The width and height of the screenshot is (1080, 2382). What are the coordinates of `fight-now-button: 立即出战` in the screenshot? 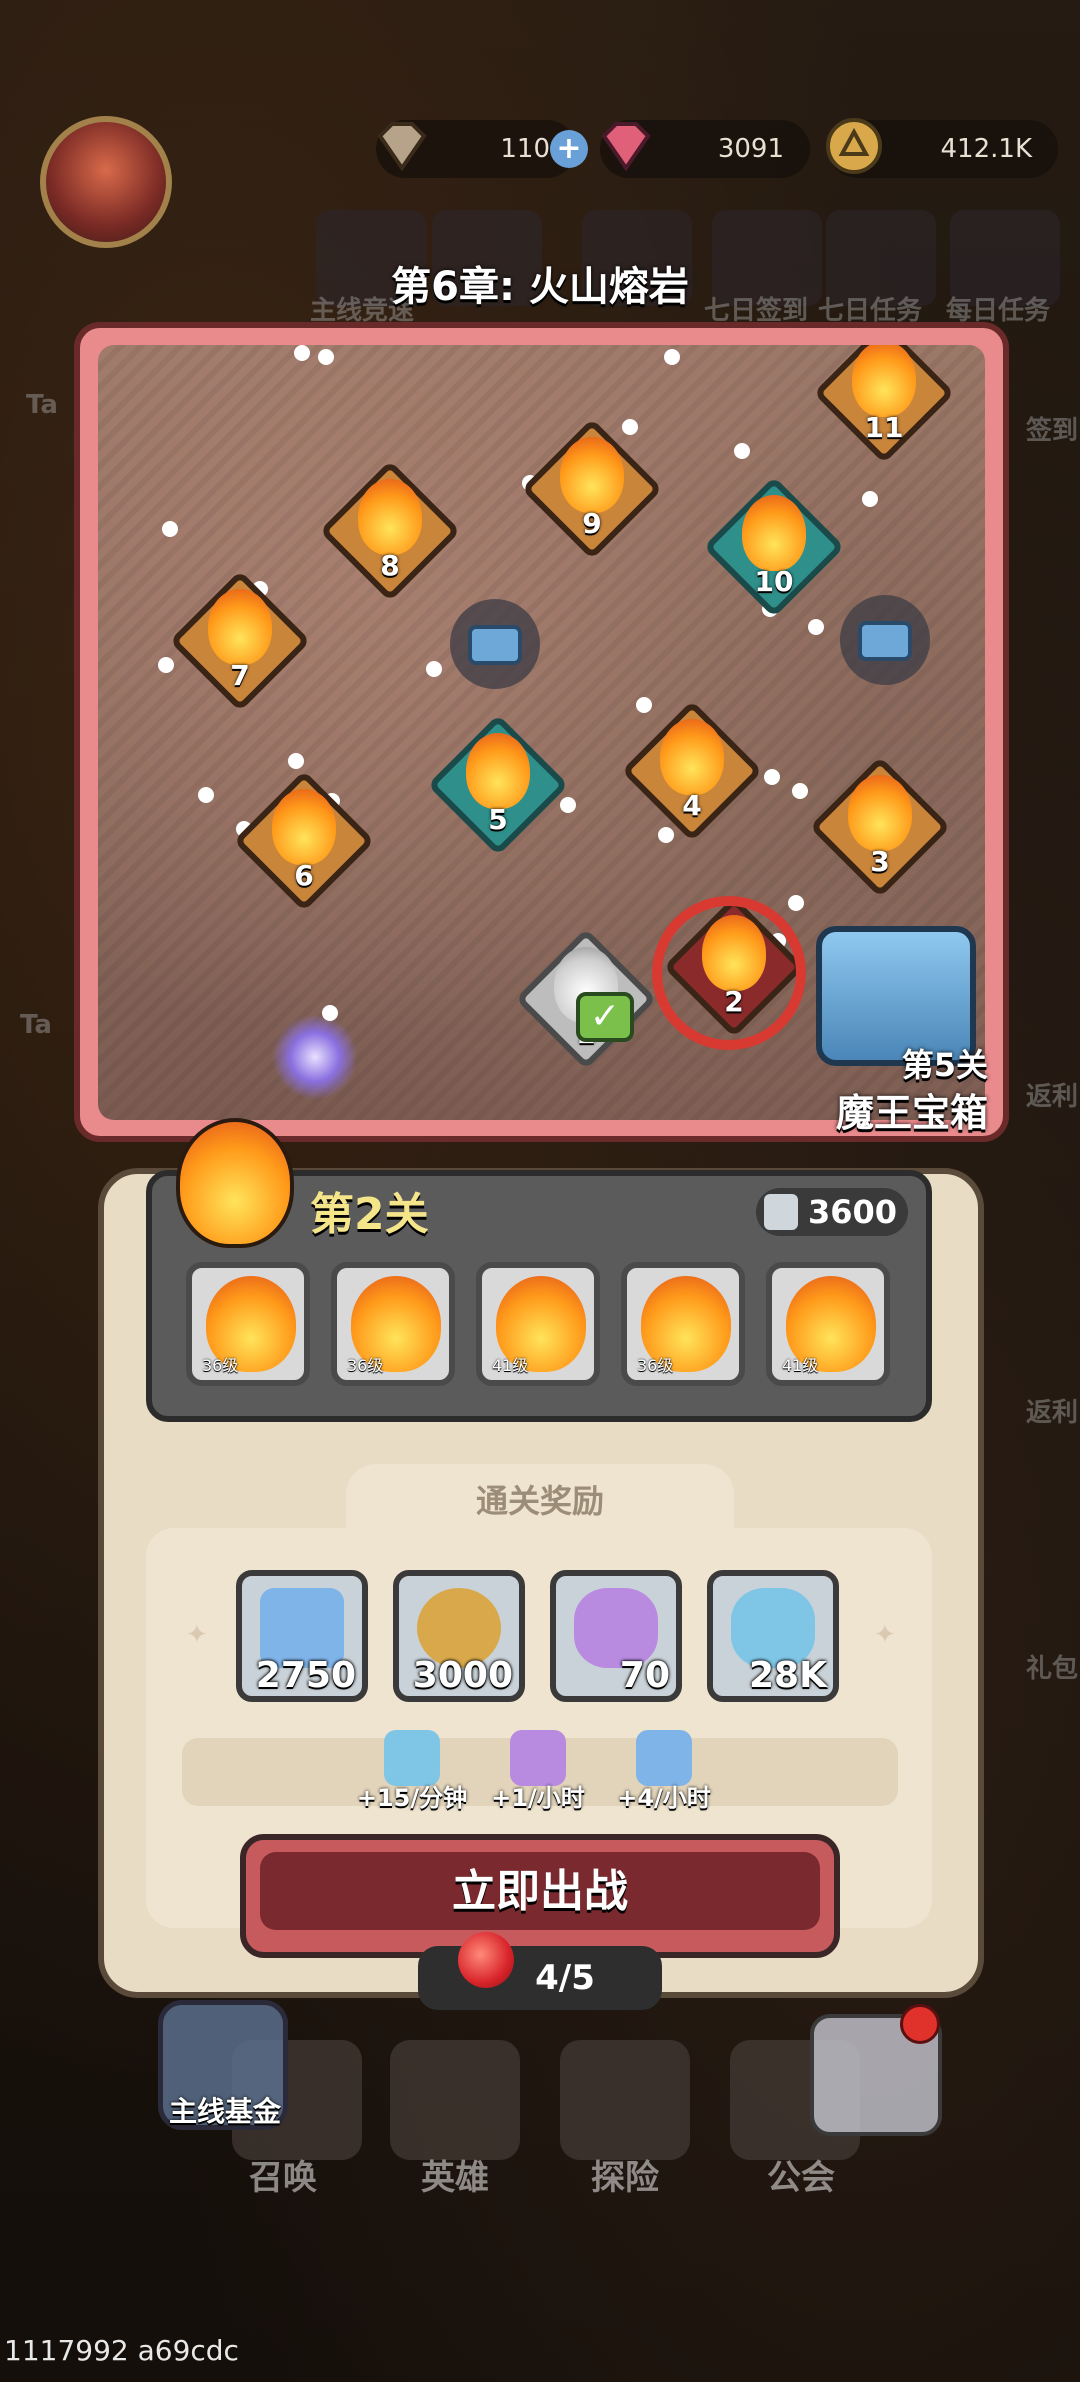 It's located at (540, 1896).